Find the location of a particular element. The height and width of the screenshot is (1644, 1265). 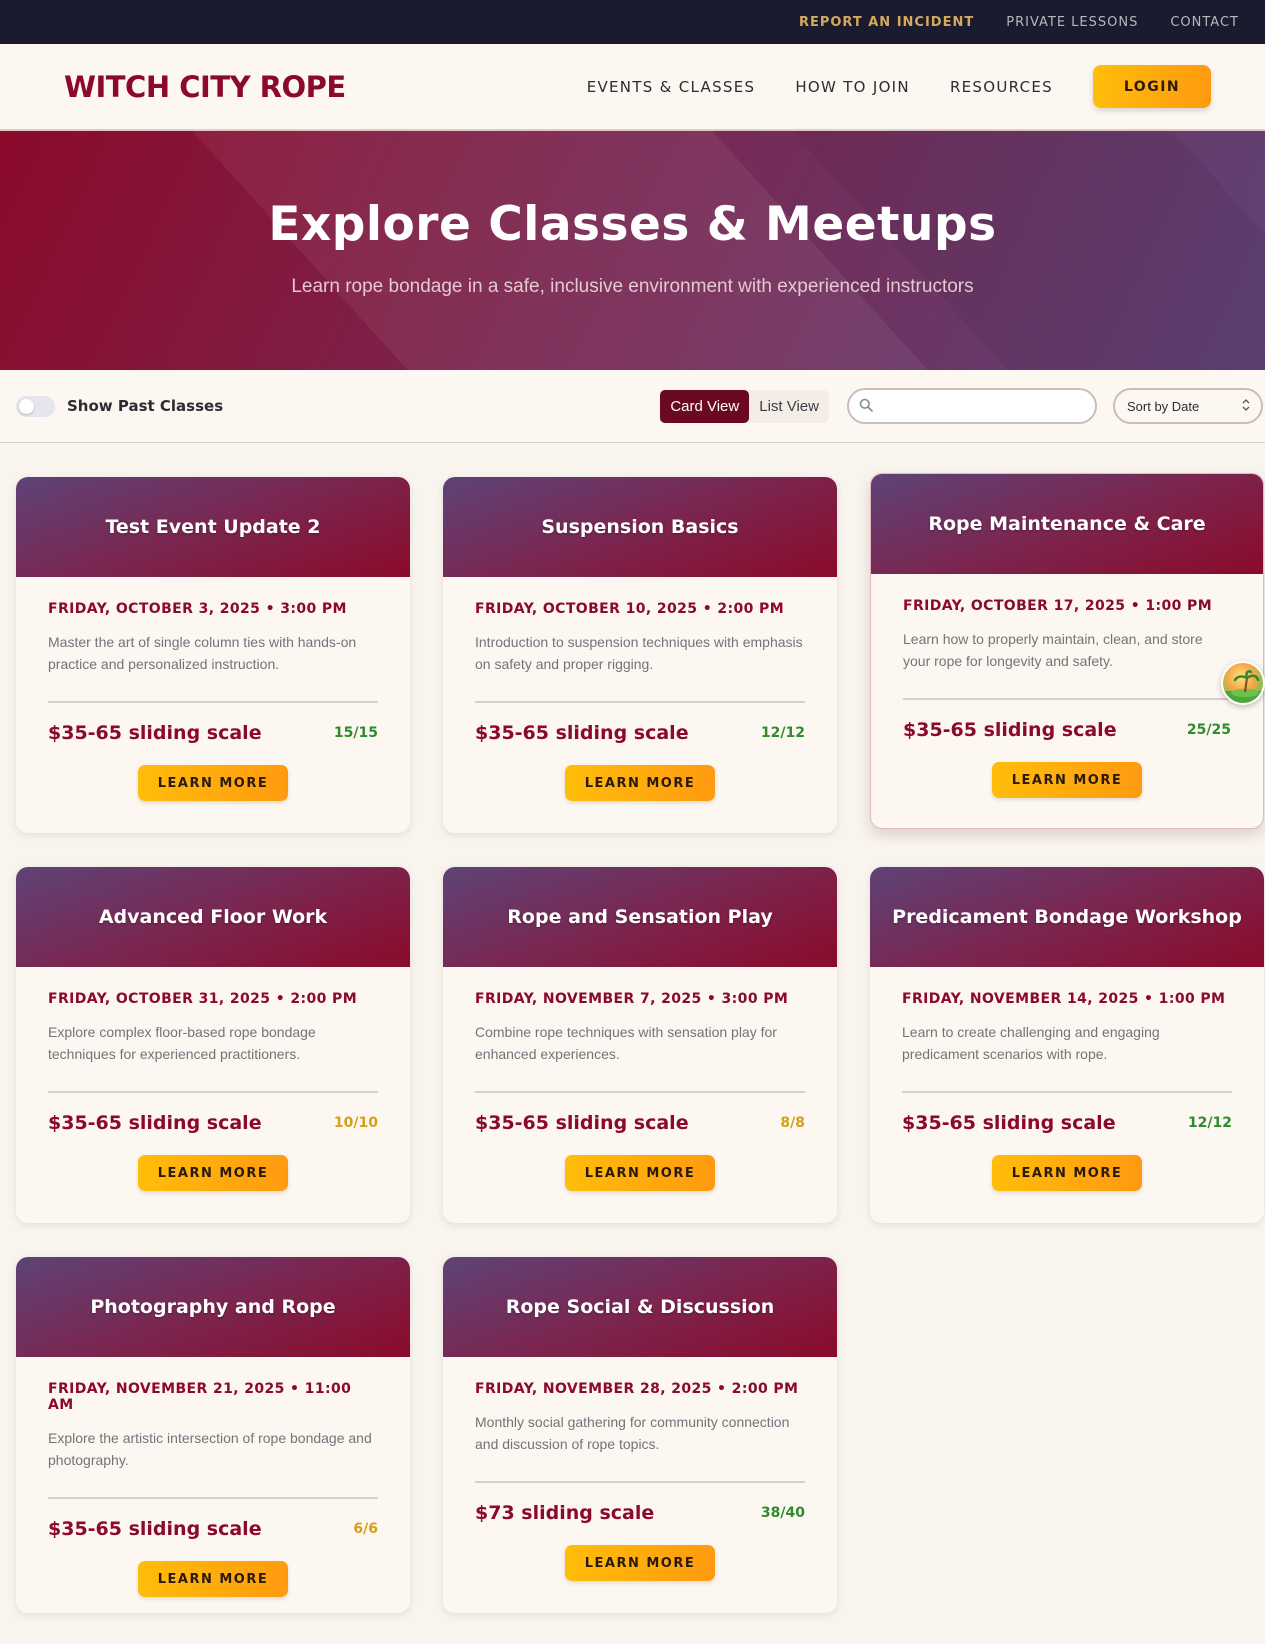

event-card-title: Predicament Bondage Workshop is located at coordinates (1067, 917).